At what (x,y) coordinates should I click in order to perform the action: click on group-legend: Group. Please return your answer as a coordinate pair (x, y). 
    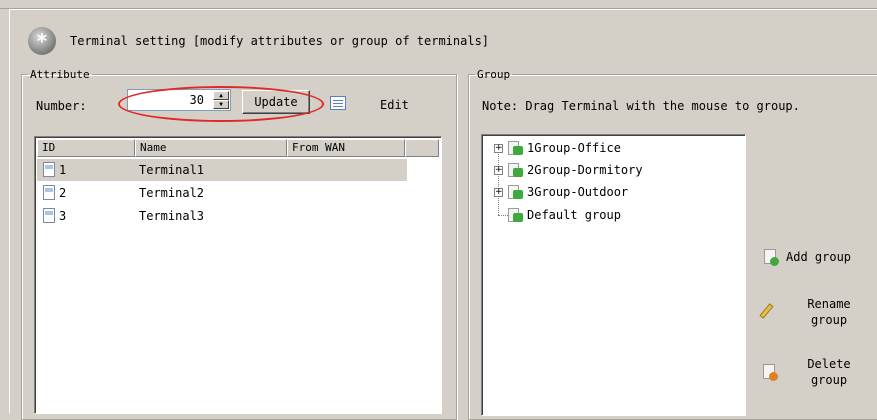
    Looking at the image, I should click on (494, 74).